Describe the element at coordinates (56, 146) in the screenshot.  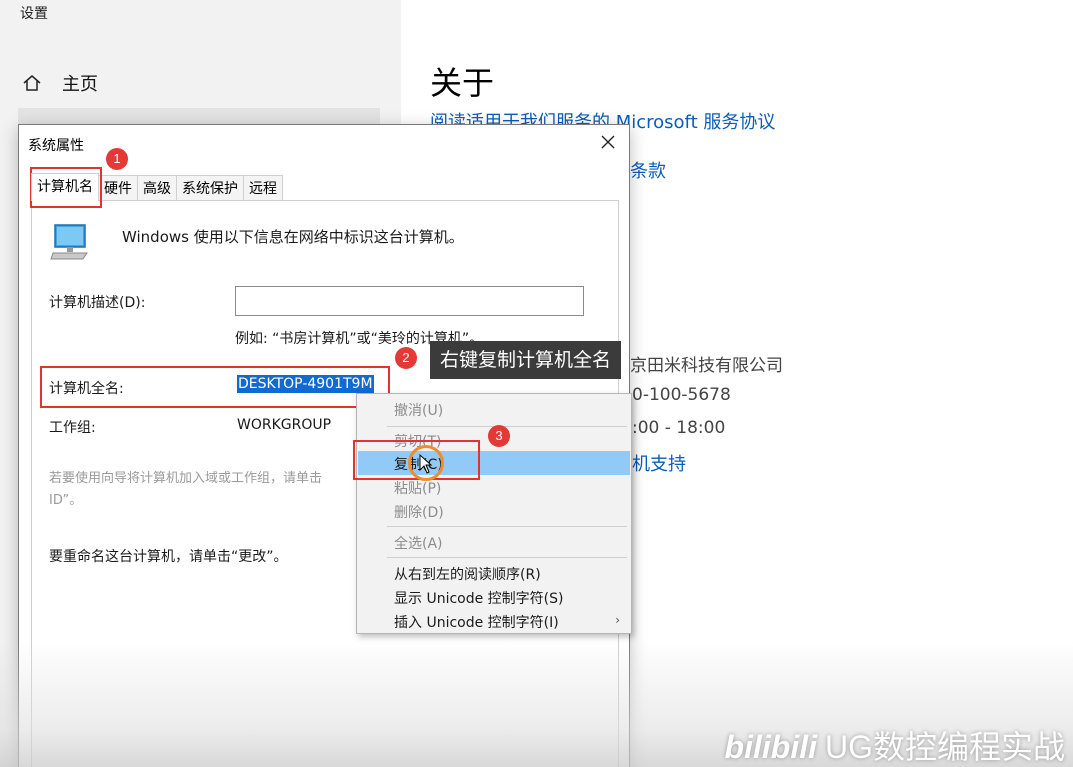
I see `dialog-title: 系统属性` at that location.